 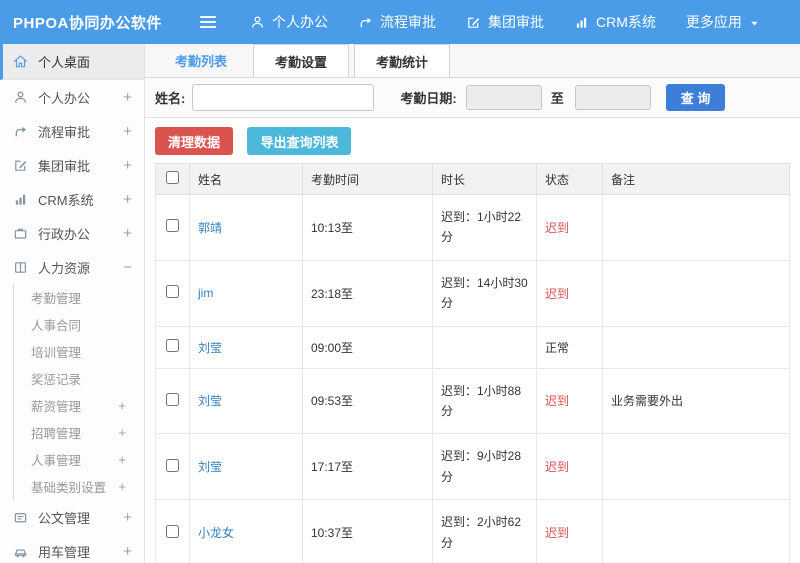 I want to click on select-all-checkbox, so click(x=172, y=177).